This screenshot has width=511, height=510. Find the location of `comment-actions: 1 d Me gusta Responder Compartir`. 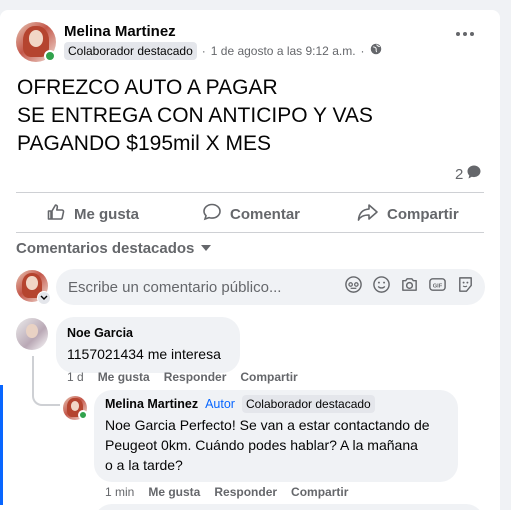

comment-actions: 1 d Me gusta Responder Compartir is located at coordinates (182, 377).